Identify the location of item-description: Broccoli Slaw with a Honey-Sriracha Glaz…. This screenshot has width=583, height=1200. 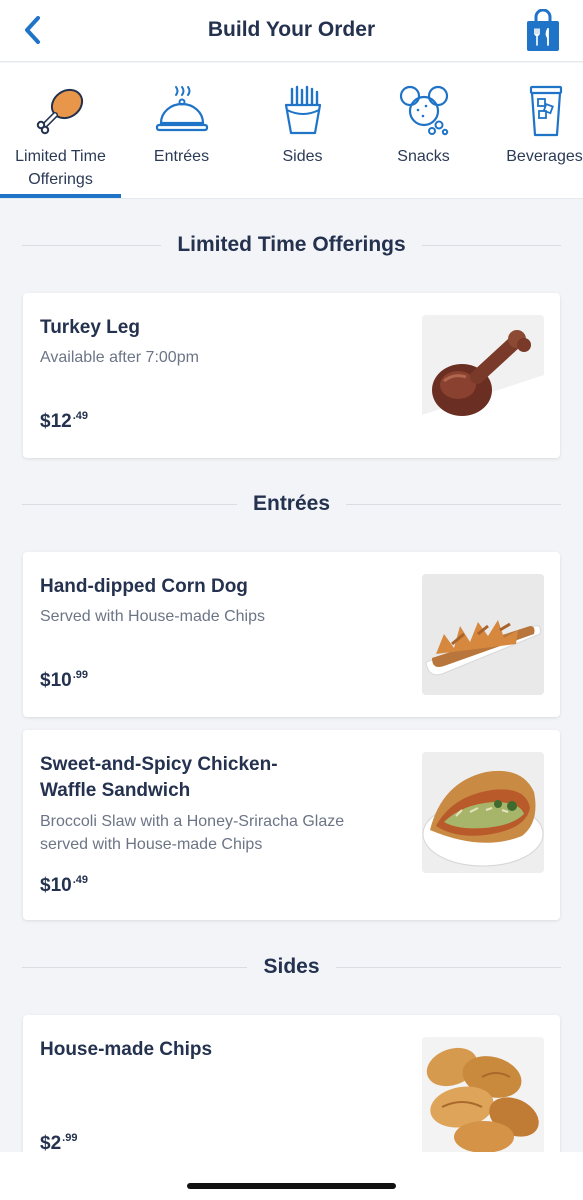
(192, 833).